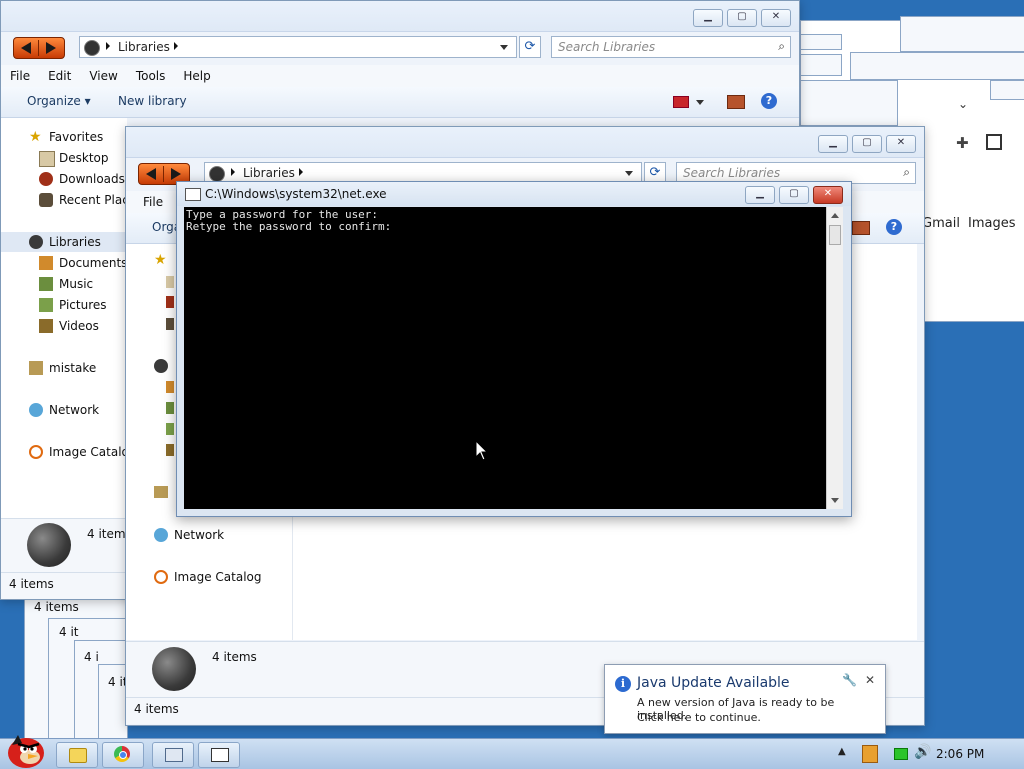  I want to click on nav-mistake: mistake, so click(64, 368).